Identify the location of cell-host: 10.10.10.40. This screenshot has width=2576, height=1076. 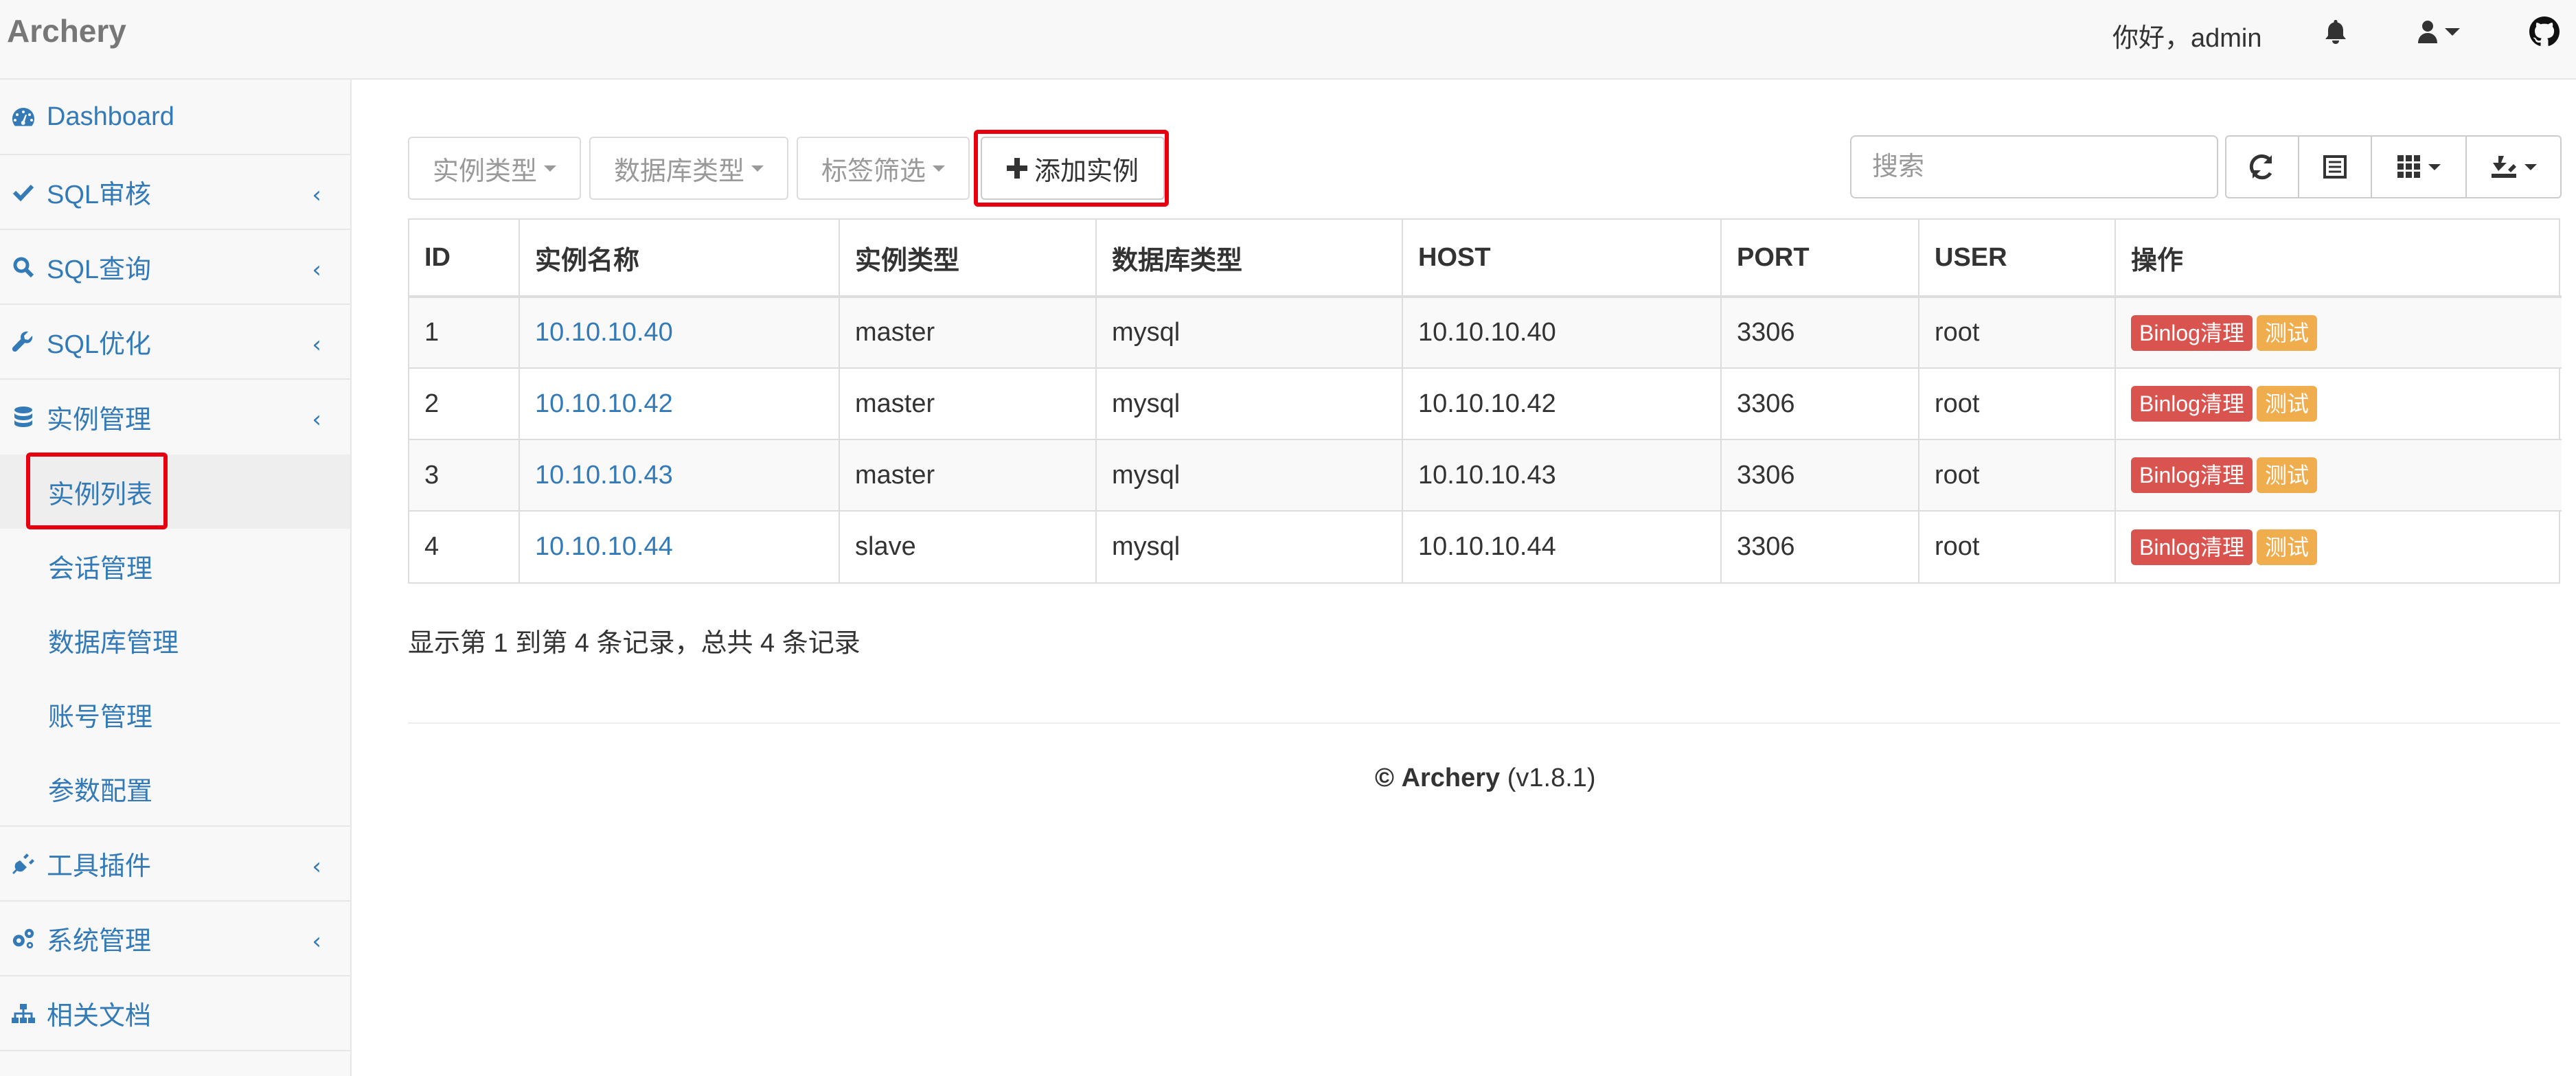
(1562, 332).